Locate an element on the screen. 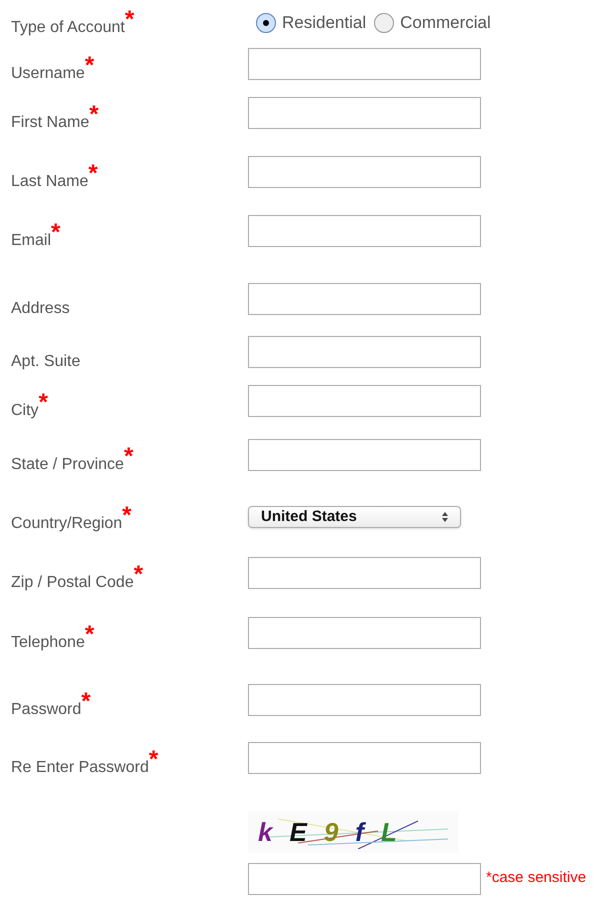 This screenshot has width=607, height=908. case-sensitive-note: *case sensitive is located at coordinates (536, 878).